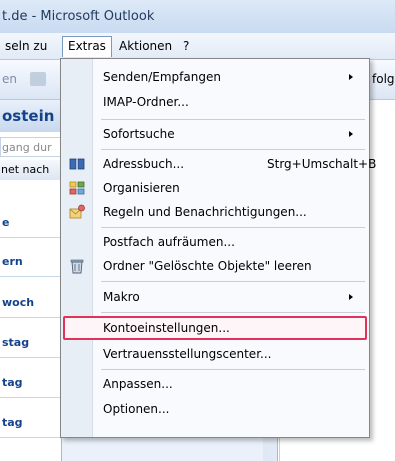 The image size is (395, 461). Describe the element at coordinates (30, 147) in the screenshot. I see `search-input: gang dur` at that location.